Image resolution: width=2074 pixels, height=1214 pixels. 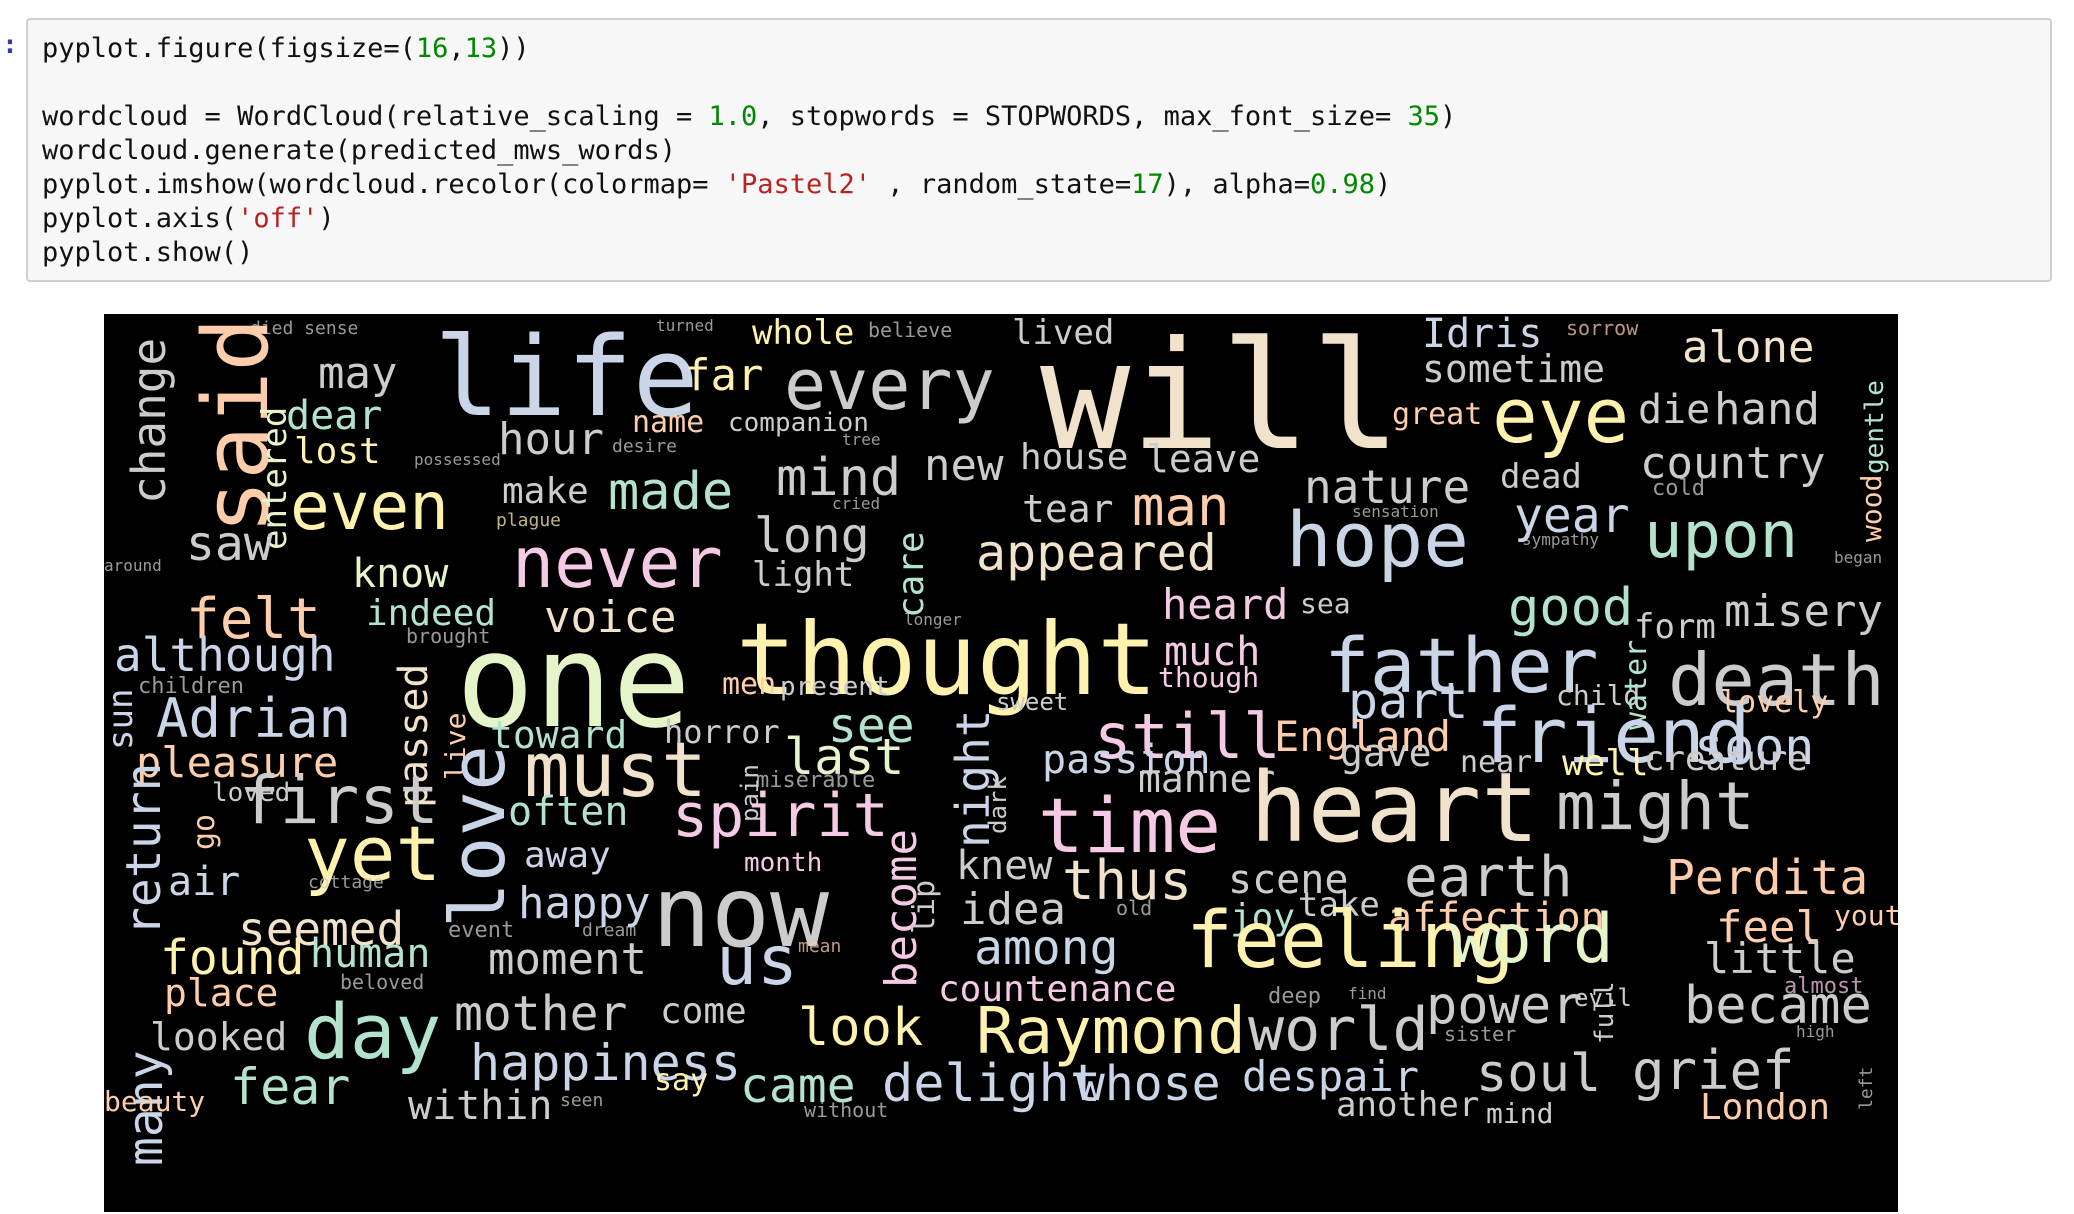 What do you see at coordinates (144, 849) in the screenshot?
I see `wordcloud-word: return` at bounding box center [144, 849].